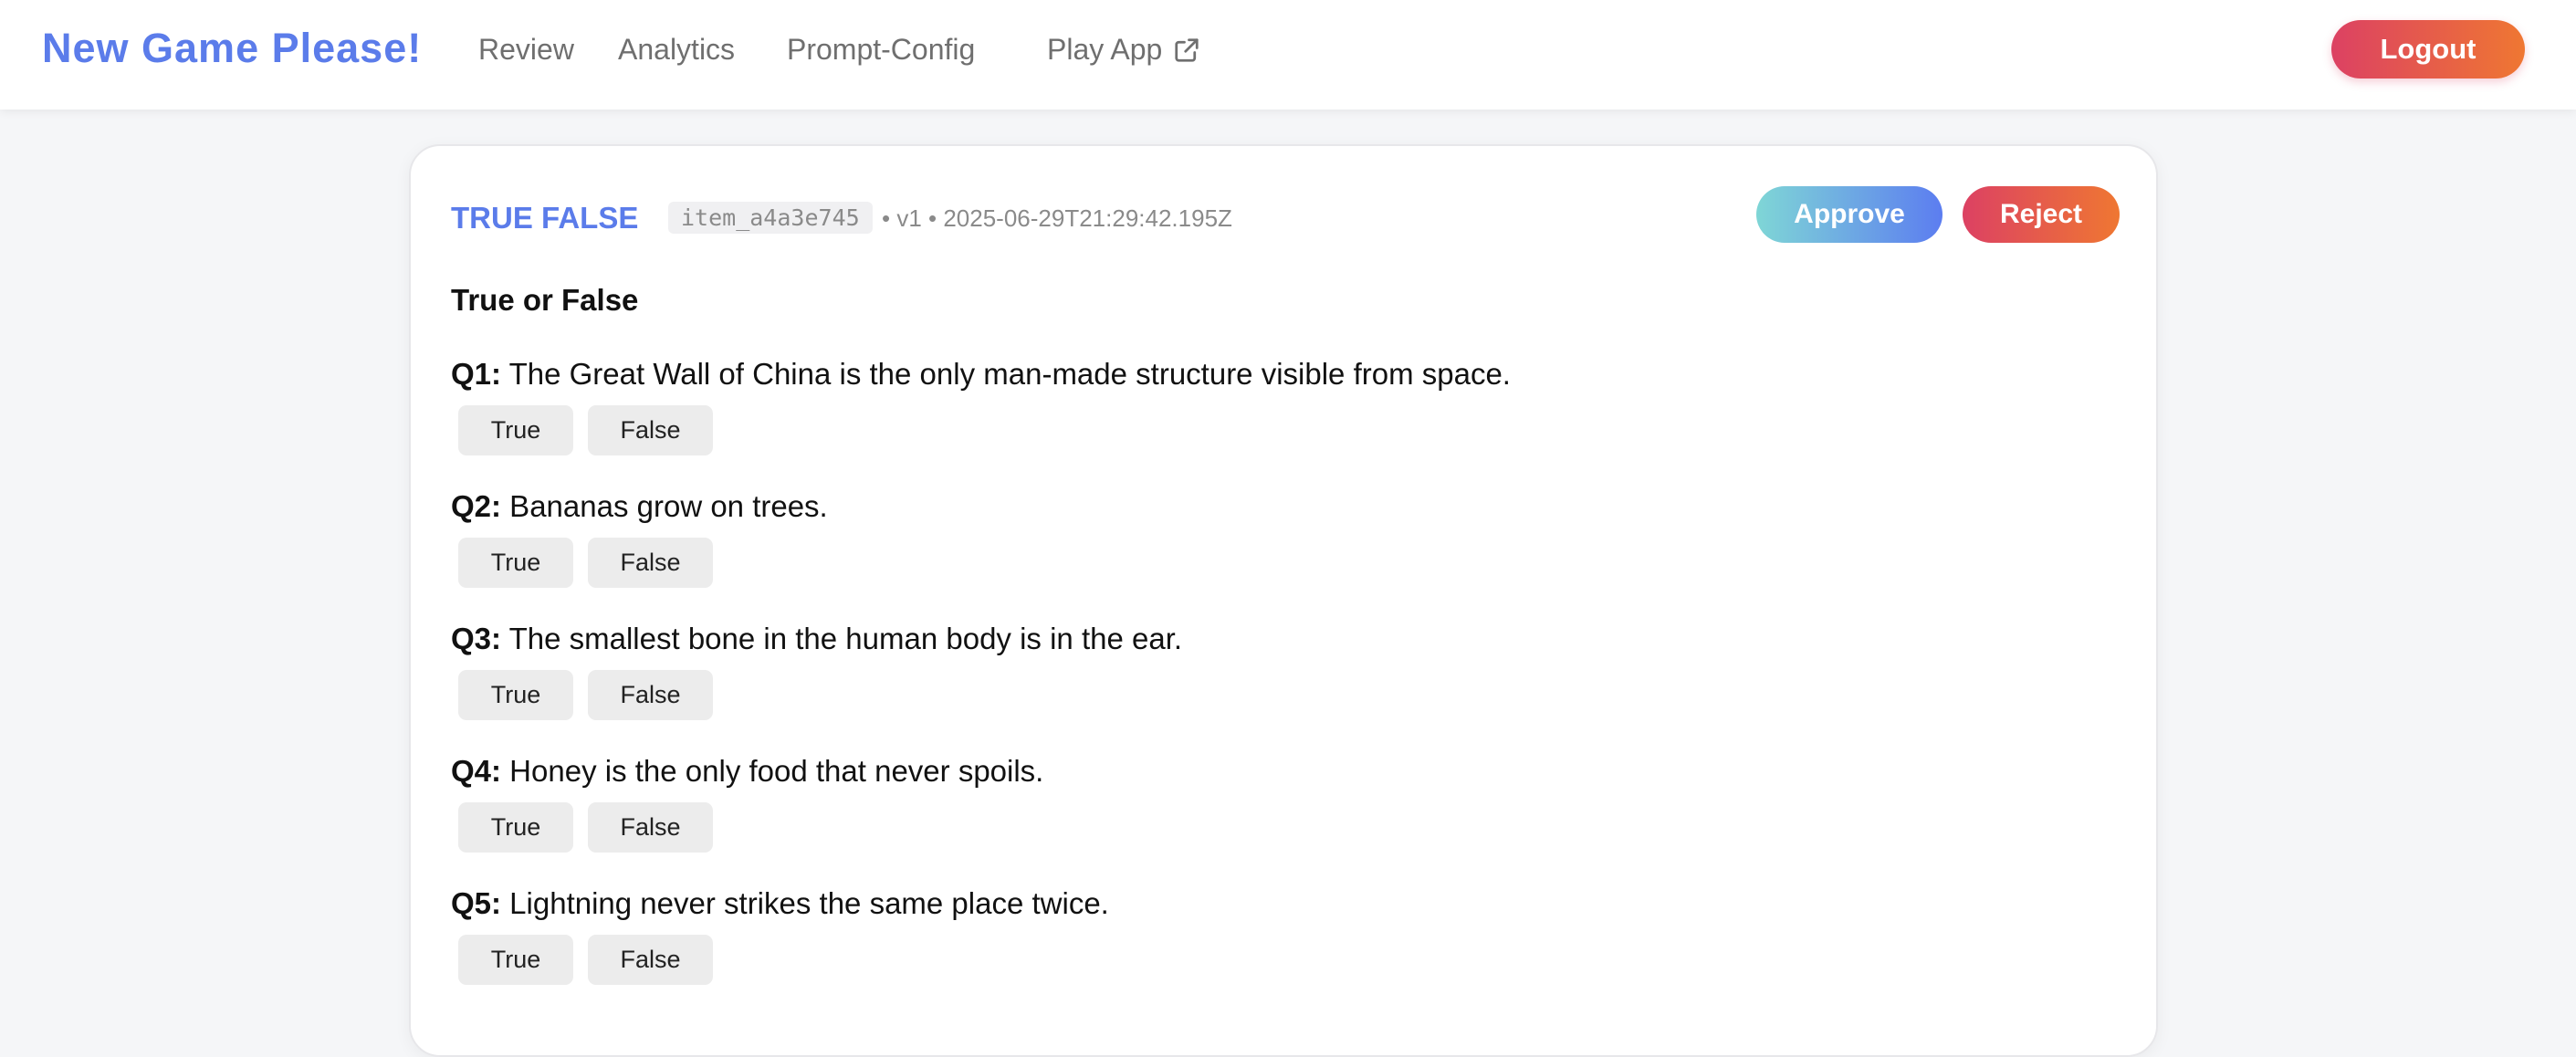 Image resolution: width=2576 pixels, height=1057 pixels. What do you see at coordinates (665, 506) in the screenshot?
I see `question-body: Bananas grow on trees.` at bounding box center [665, 506].